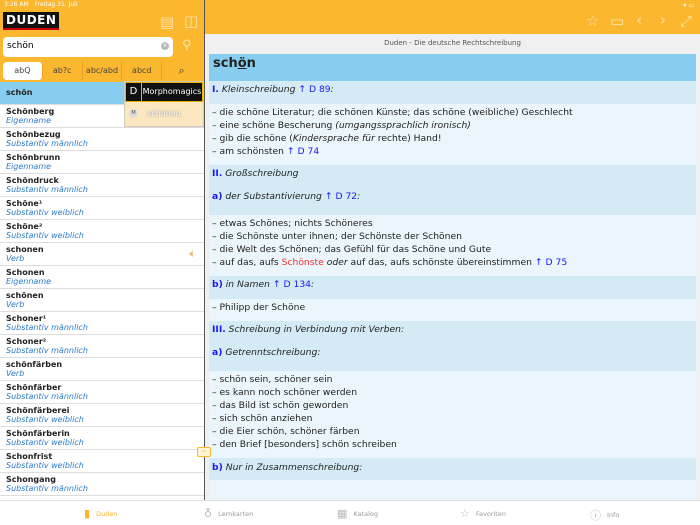 This screenshot has width=700, height=525. What do you see at coordinates (181, 71) in the screenshot?
I see `mode-fulltext: ⌕` at bounding box center [181, 71].